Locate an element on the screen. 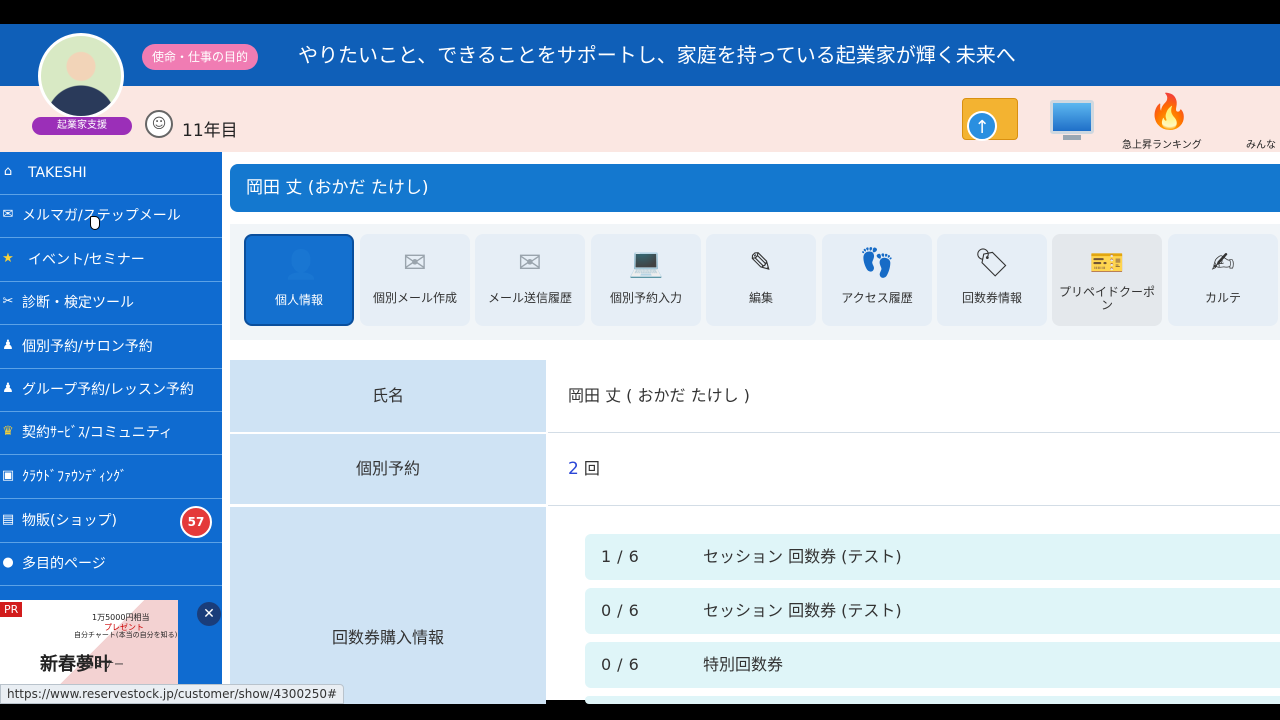 This screenshot has height=720, width=1280. tab-prepaid-coupon: 🎫 プリペイドクーポン is located at coordinates (1107, 280).